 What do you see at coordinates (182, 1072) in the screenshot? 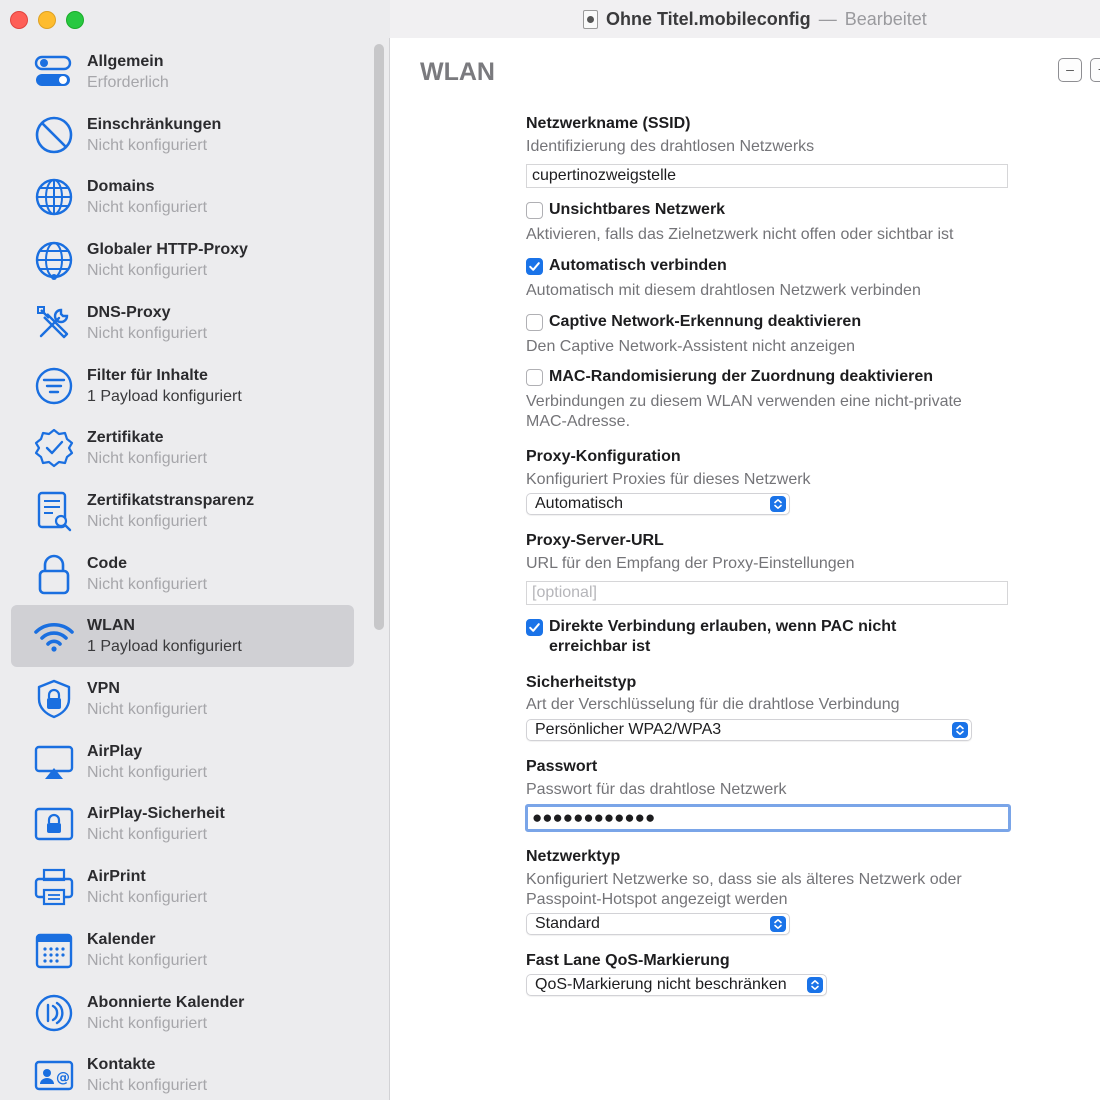
I see `sidebar-item-kontakte: @ Kontakte Nicht konfiguriert` at bounding box center [182, 1072].